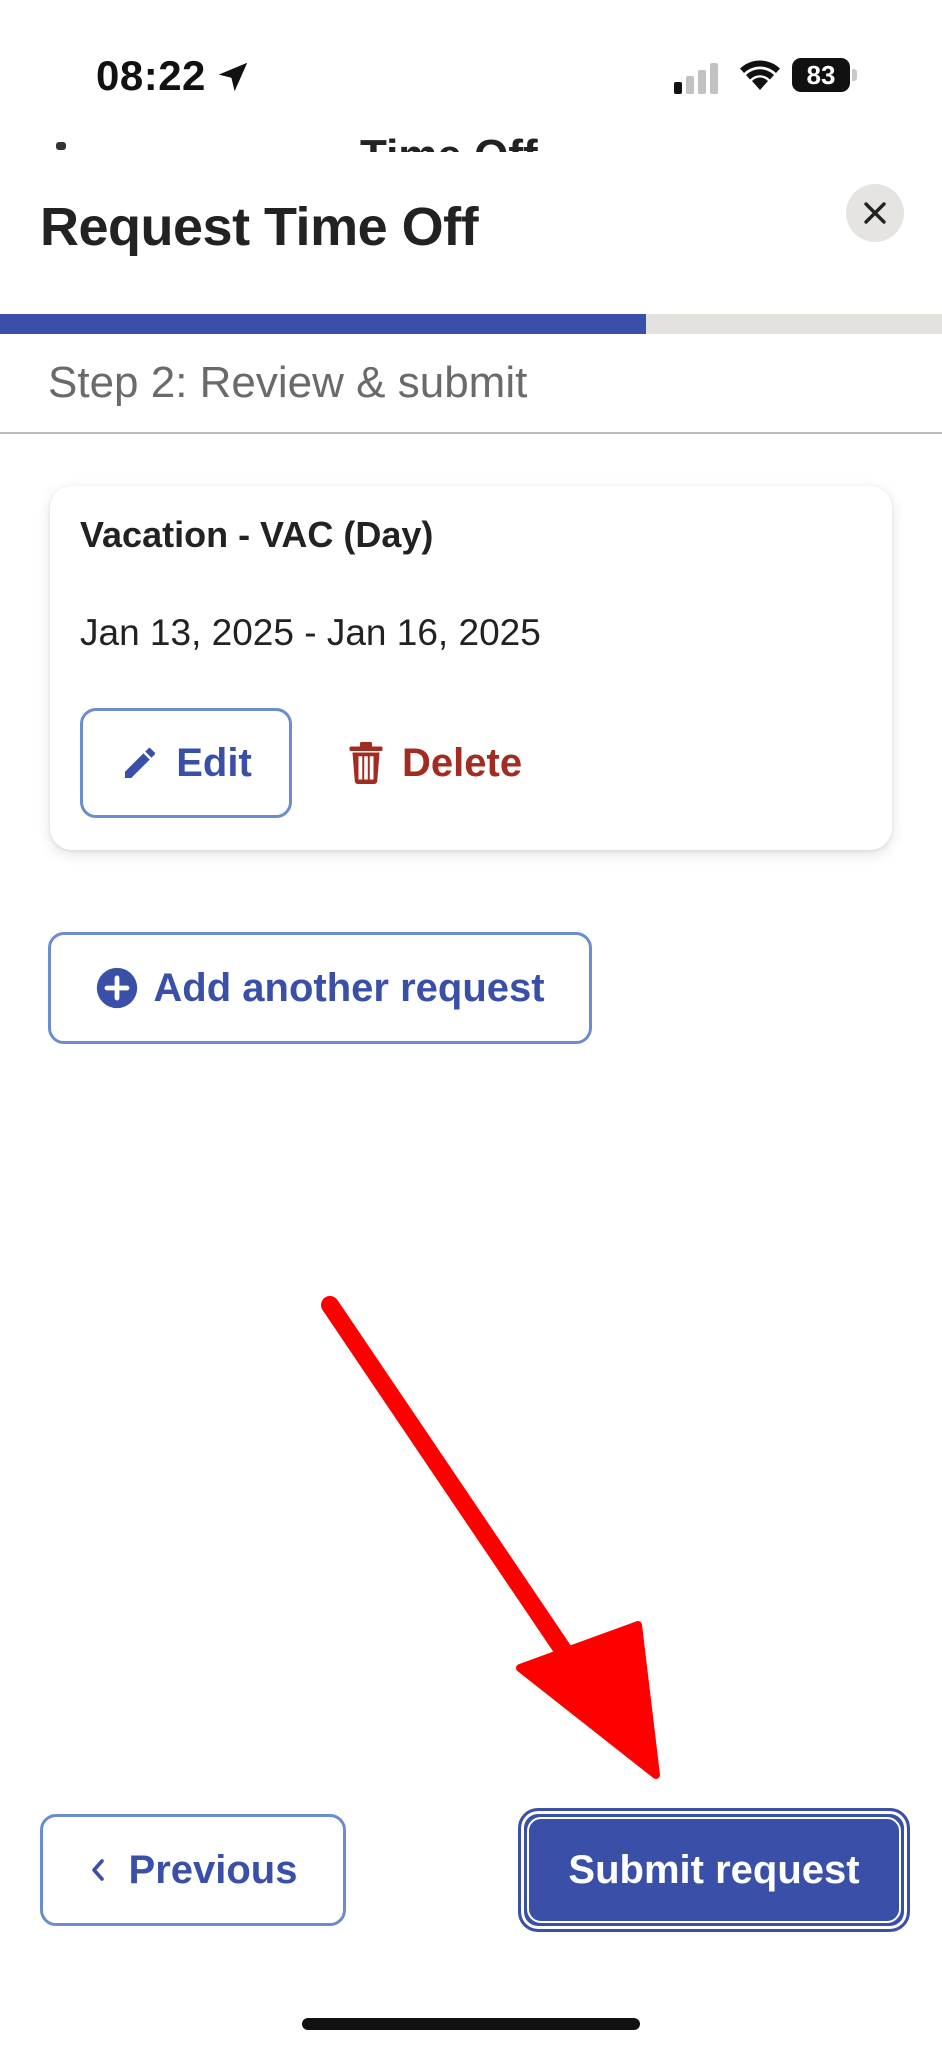 The image size is (942, 2048). What do you see at coordinates (471, 2024) in the screenshot?
I see `home-indicator` at bounding box center [471, 2024].